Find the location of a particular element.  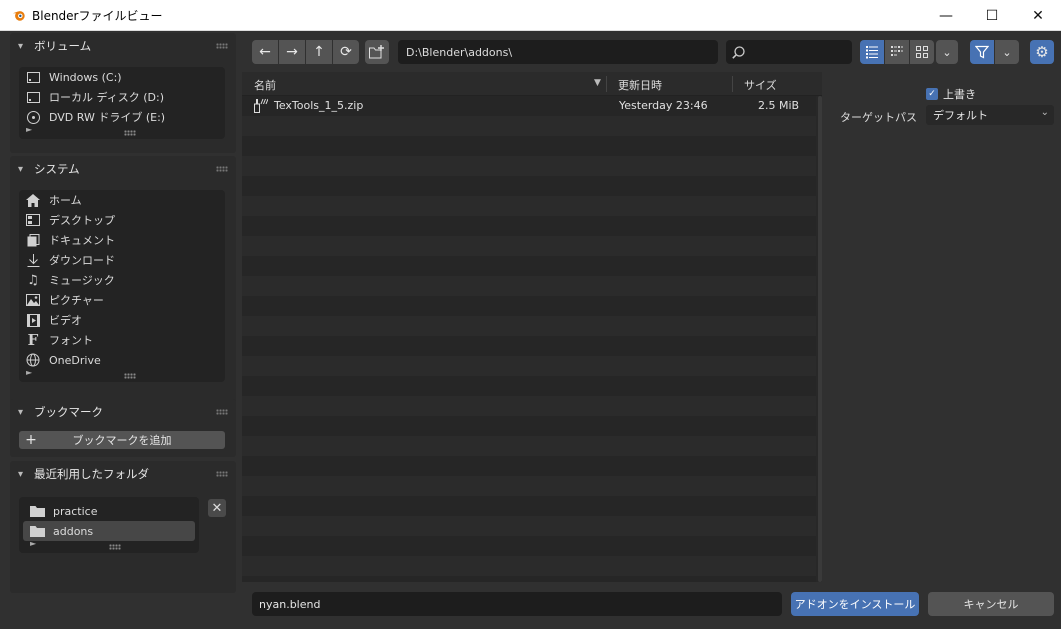

zip-file-icon is located at coordinates (261, 107).